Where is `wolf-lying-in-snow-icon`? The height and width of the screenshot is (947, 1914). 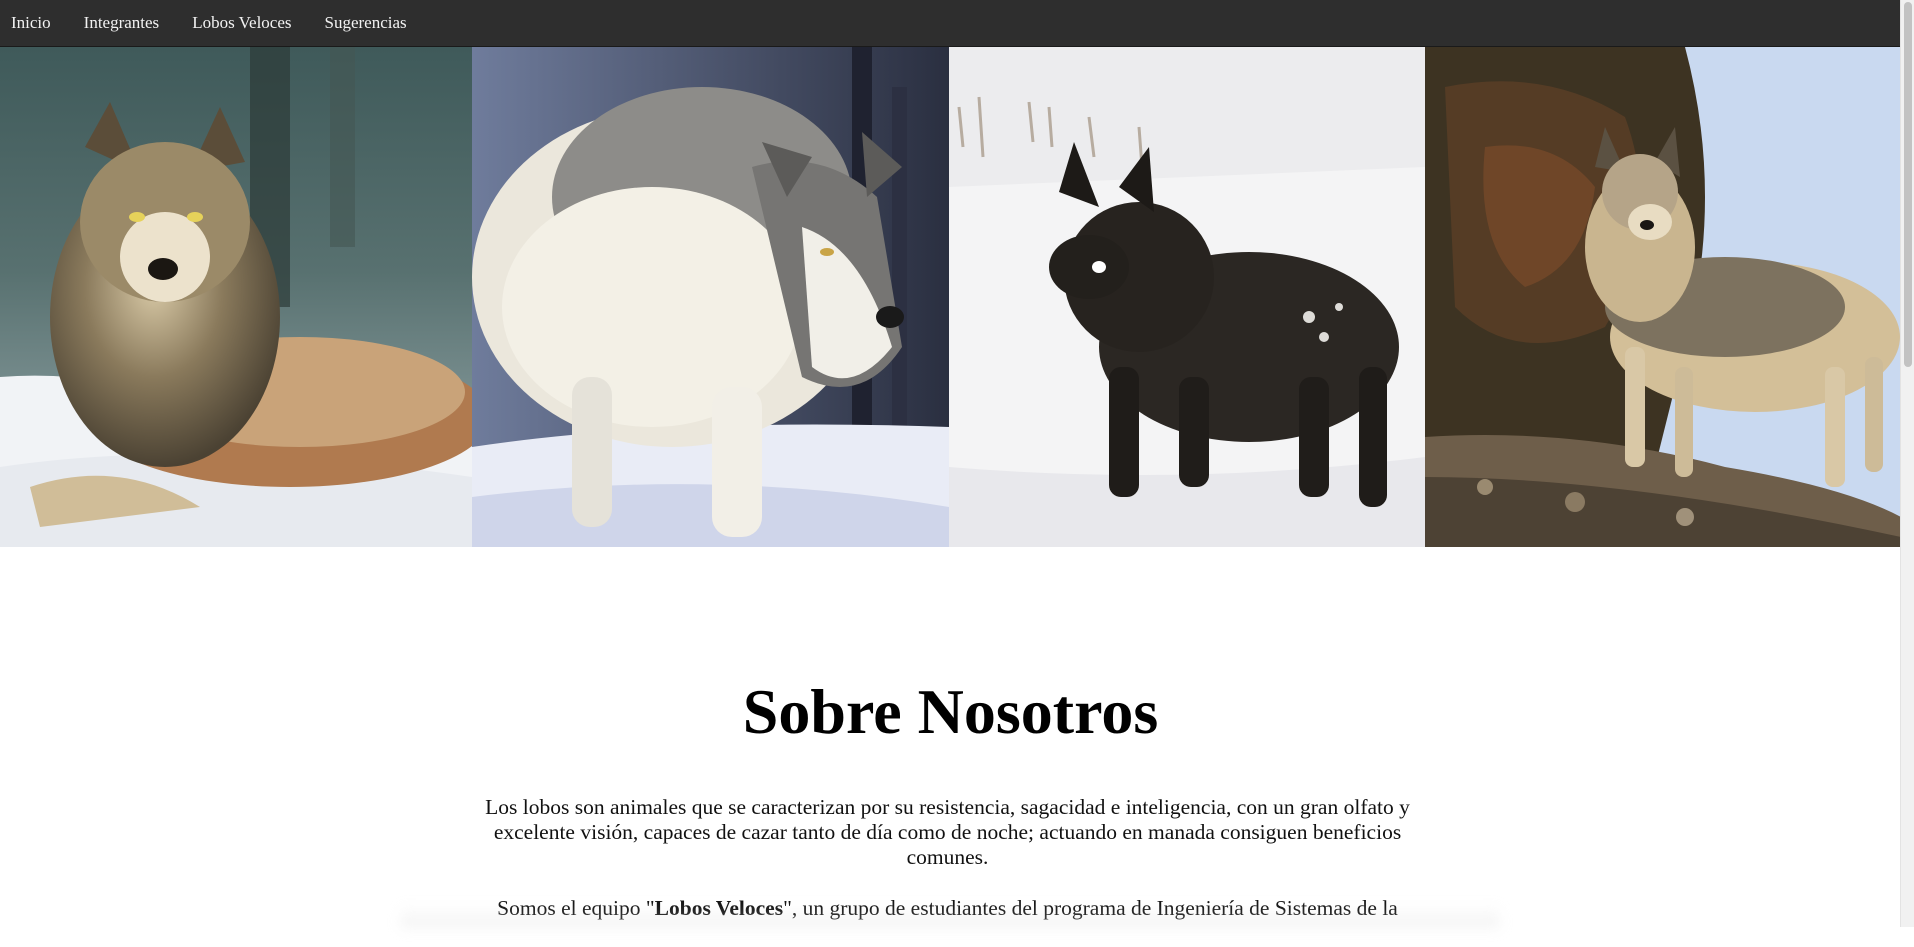 wolf-lying-in-snow-icon is located at coordinates (236, 297).